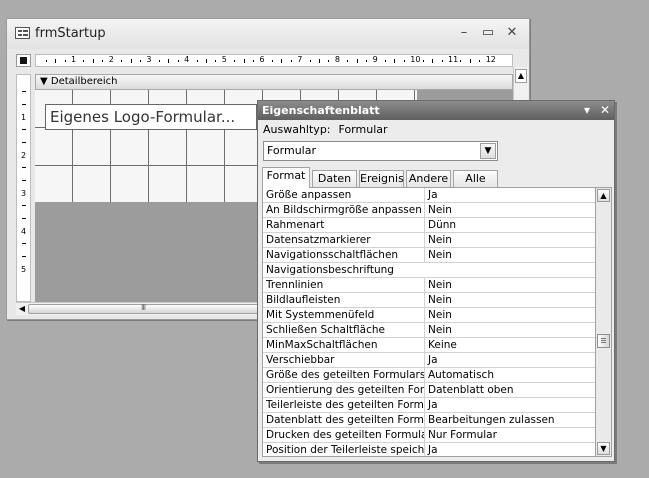  What do you see at coordinates (286, 177) in the screenshot?
I see `tab-format: Format` at bounding box center [286, 177].